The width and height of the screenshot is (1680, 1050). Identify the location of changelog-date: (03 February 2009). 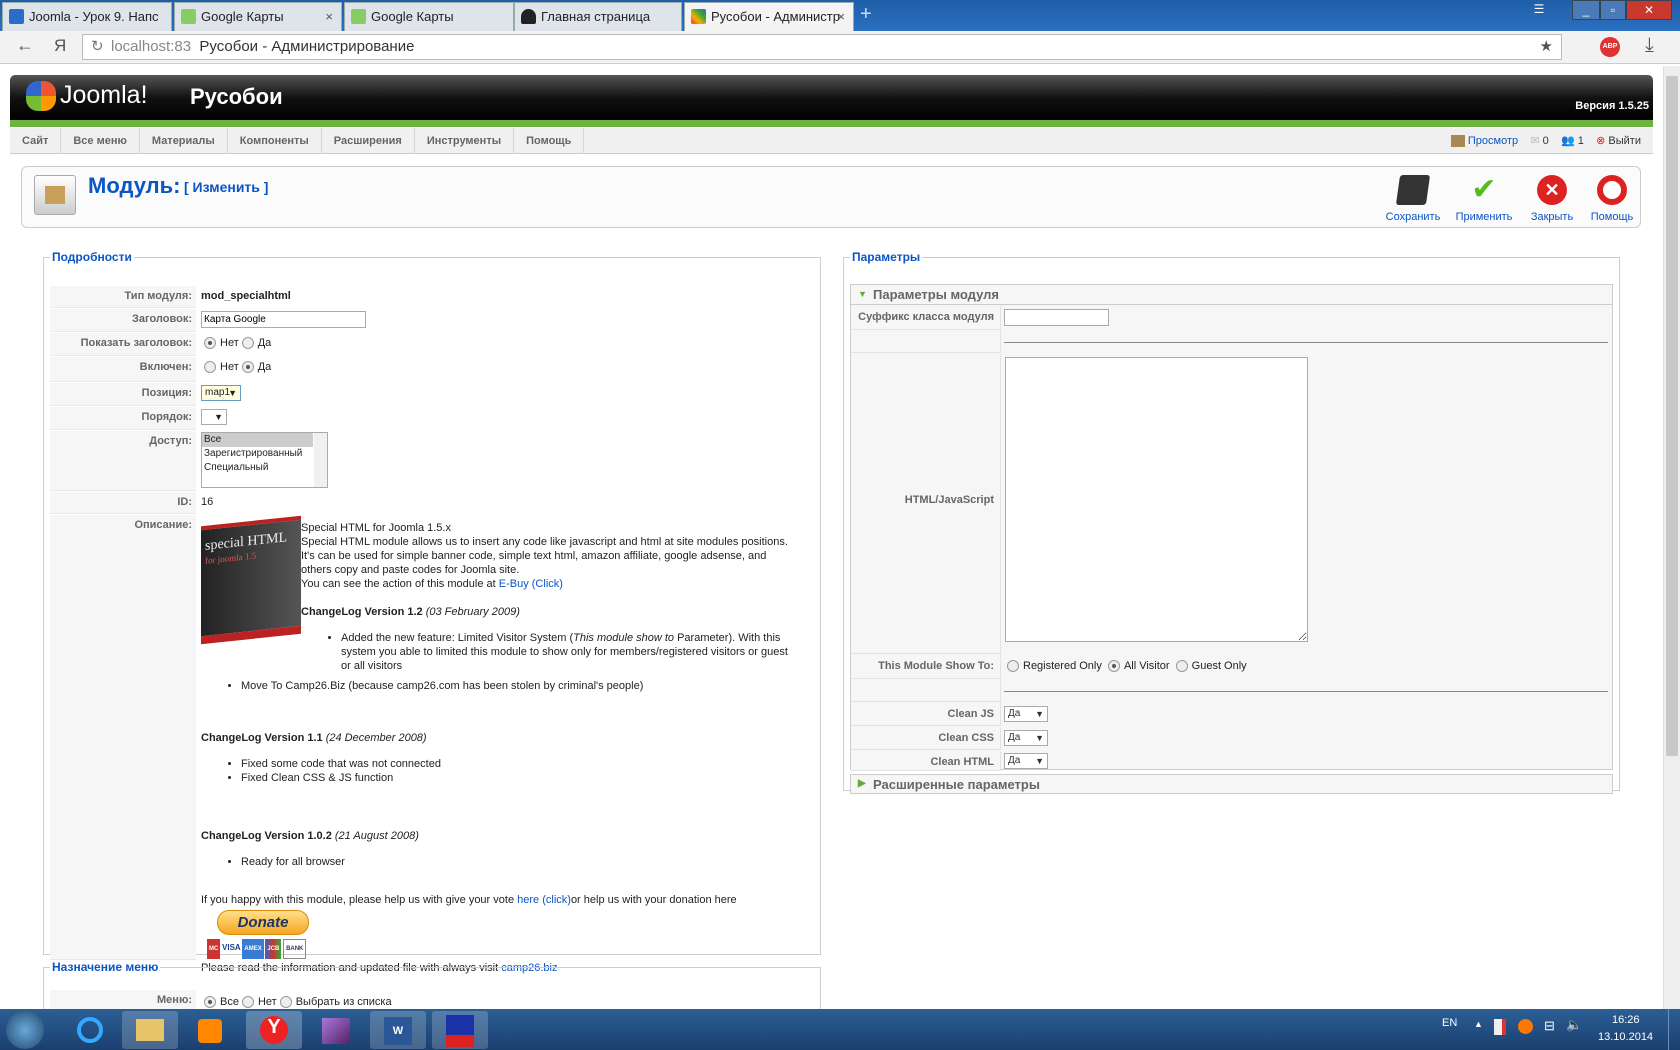
(472, 612).